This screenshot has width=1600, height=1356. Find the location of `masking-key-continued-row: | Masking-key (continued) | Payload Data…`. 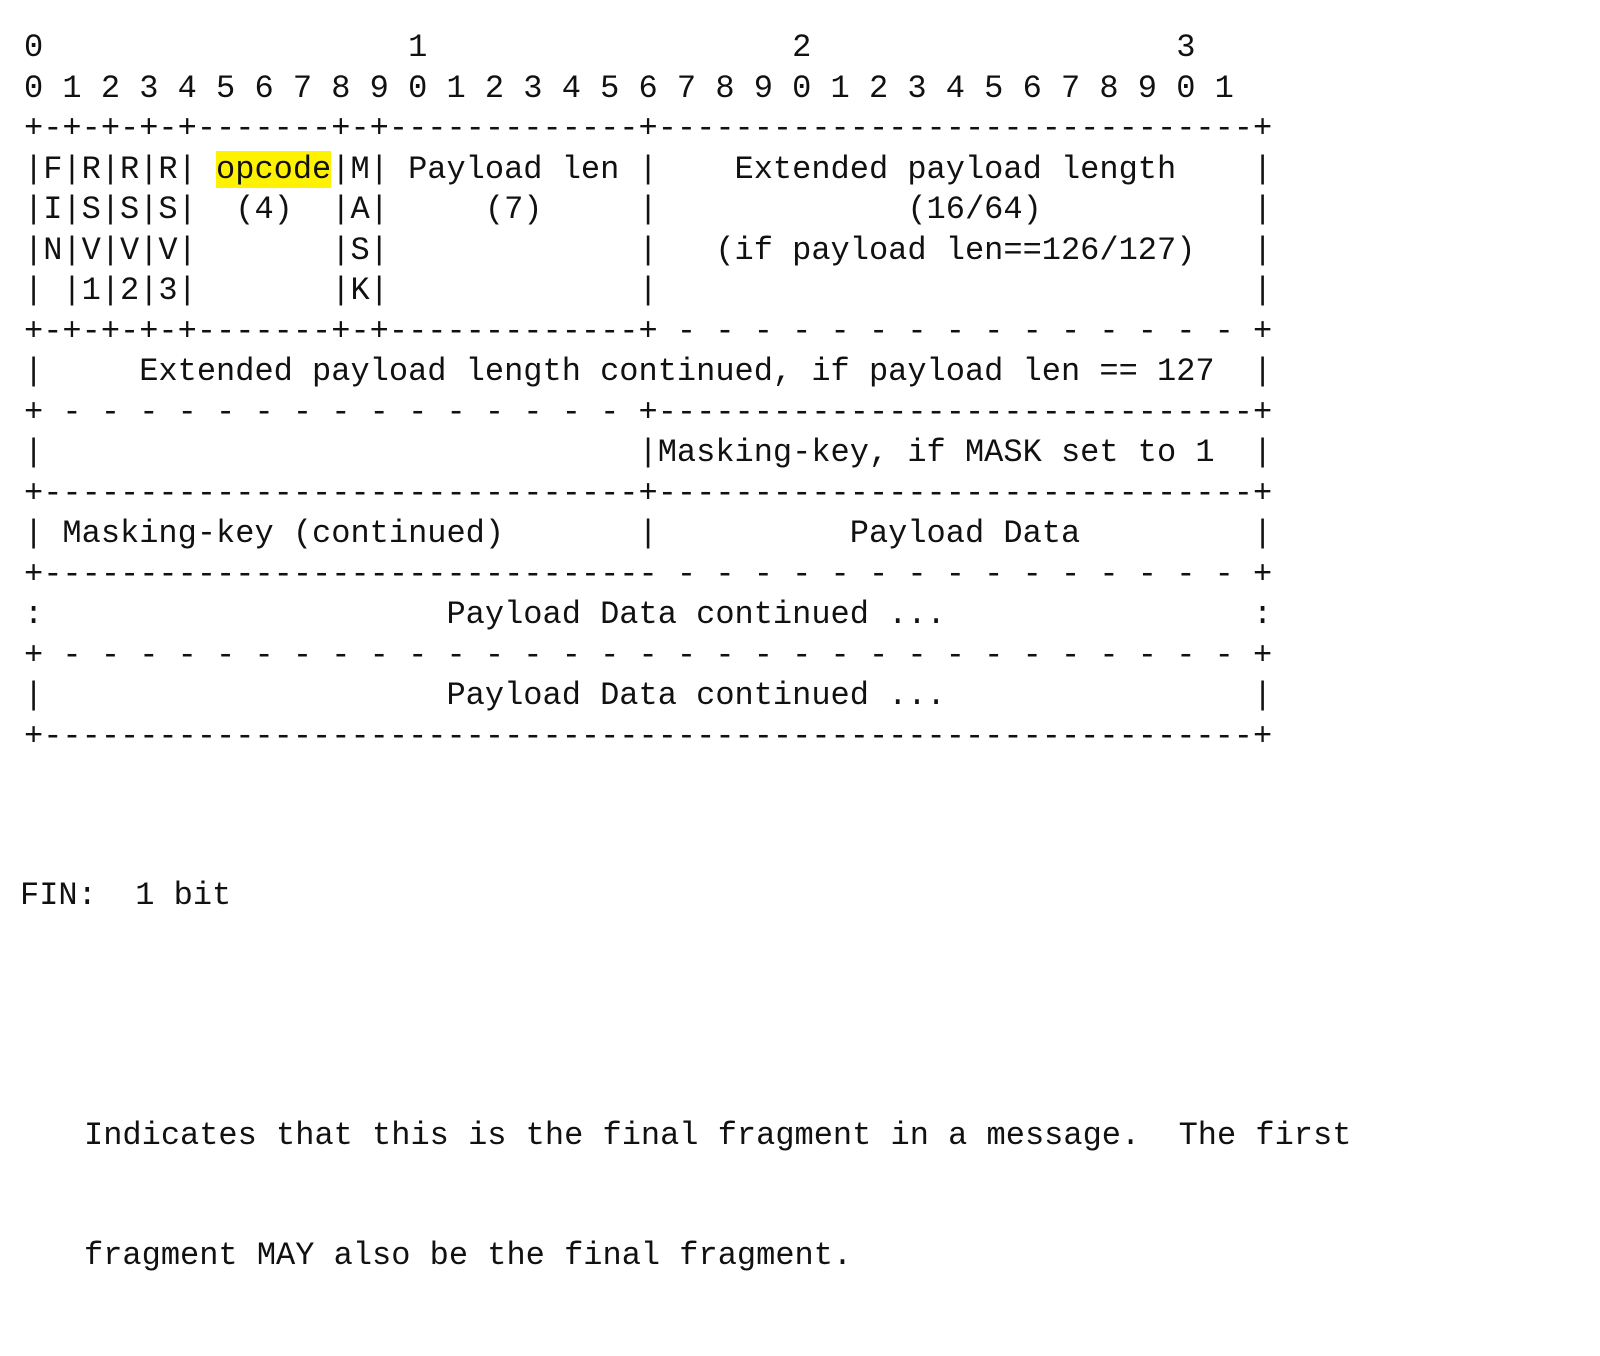

masking-key-continued-row: | Masking-key (continued) | Payload Data… is located at coordinates (648, 533).